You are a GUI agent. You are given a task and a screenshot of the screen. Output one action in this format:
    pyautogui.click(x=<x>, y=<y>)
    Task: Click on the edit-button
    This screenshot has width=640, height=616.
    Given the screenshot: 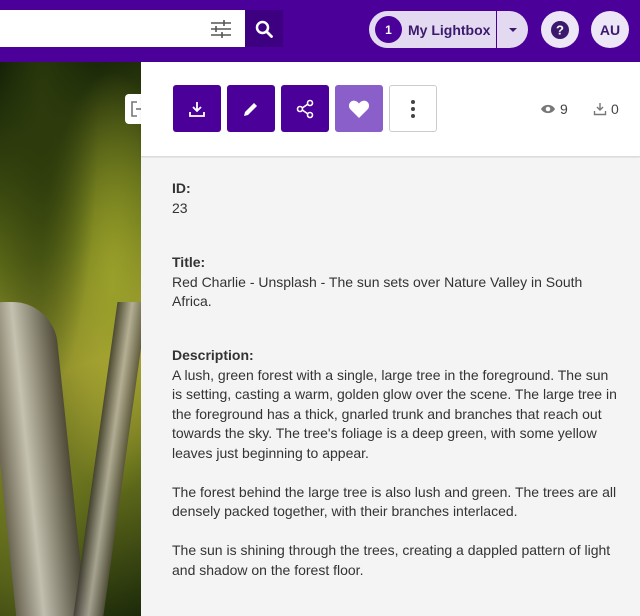 What is the action you would take?
    pyautogui.click(x=251, y=108)
    